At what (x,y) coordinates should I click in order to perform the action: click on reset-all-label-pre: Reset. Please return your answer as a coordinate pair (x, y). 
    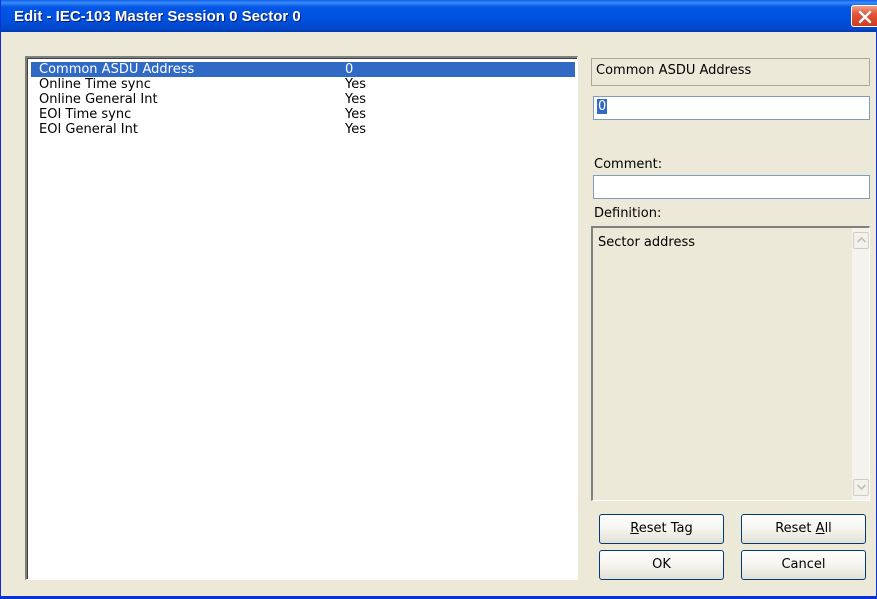
    Looking at the image, I should click on (795, 528).